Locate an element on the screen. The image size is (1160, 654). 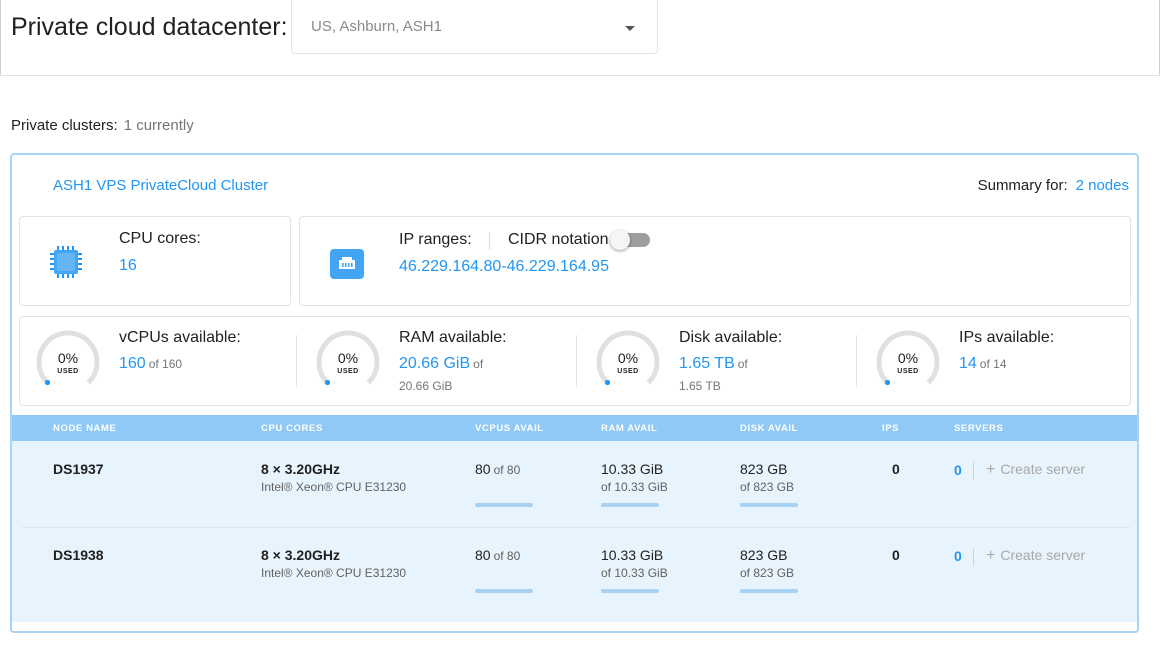
summary-label: Summary for: is located at coordinates (1022, 185).